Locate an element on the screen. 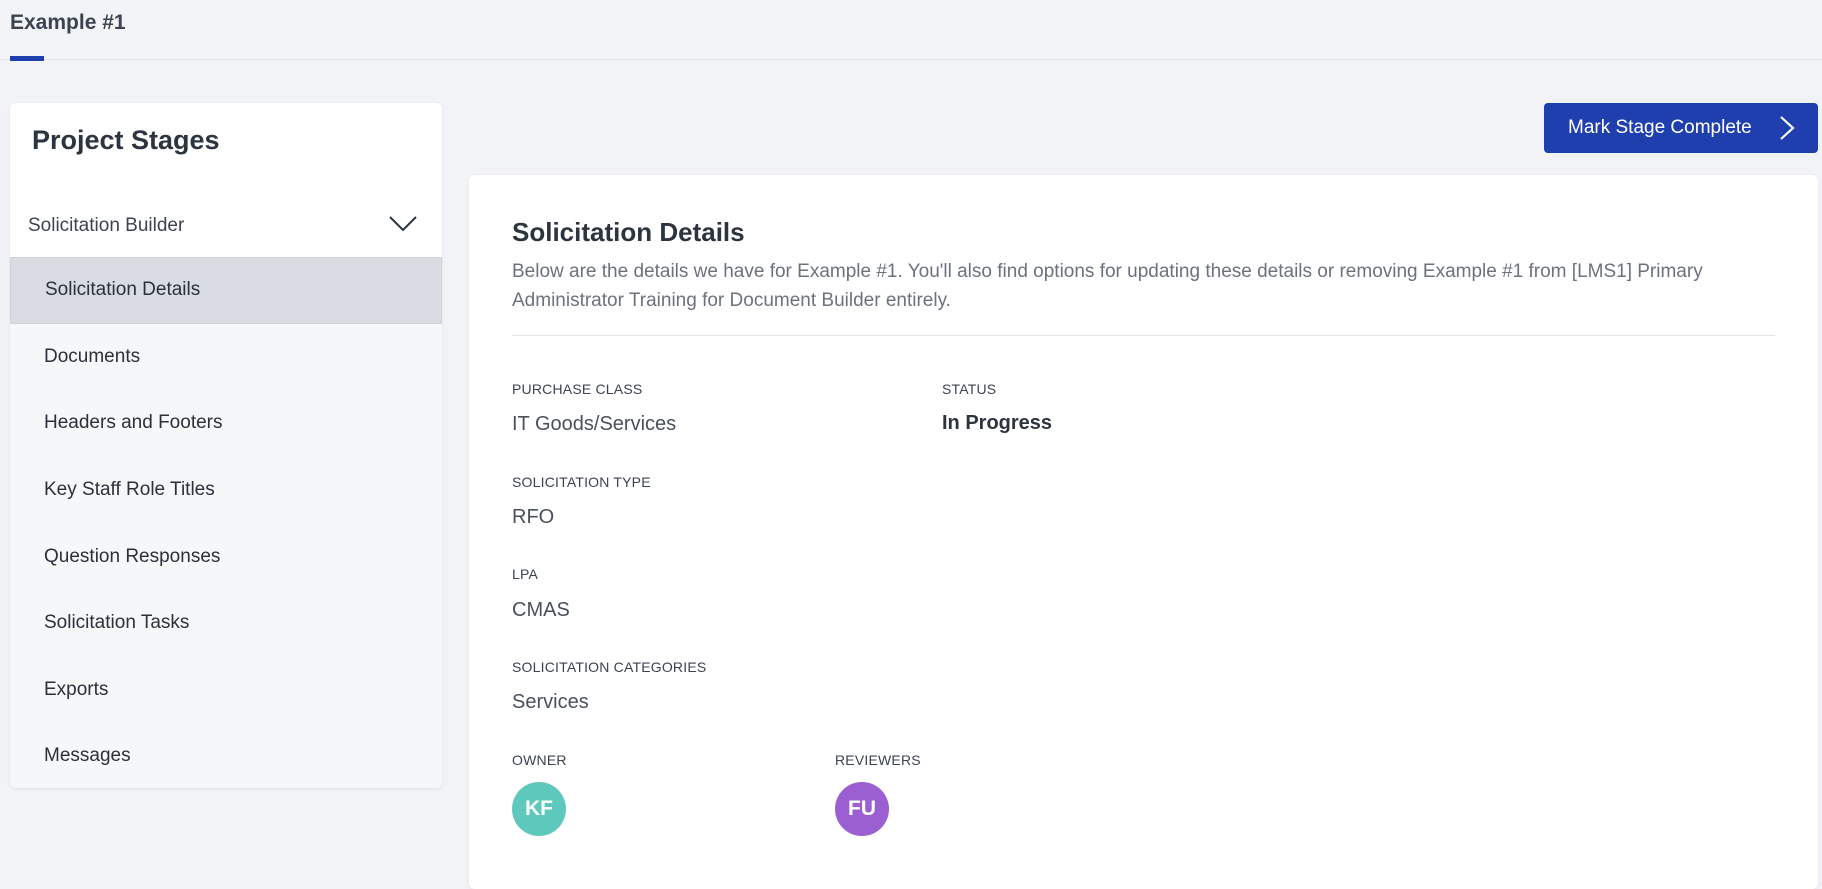 This screenshot has width=1822, height=889. solicitation-type-value: RFO is located at coordinates (533, 517).